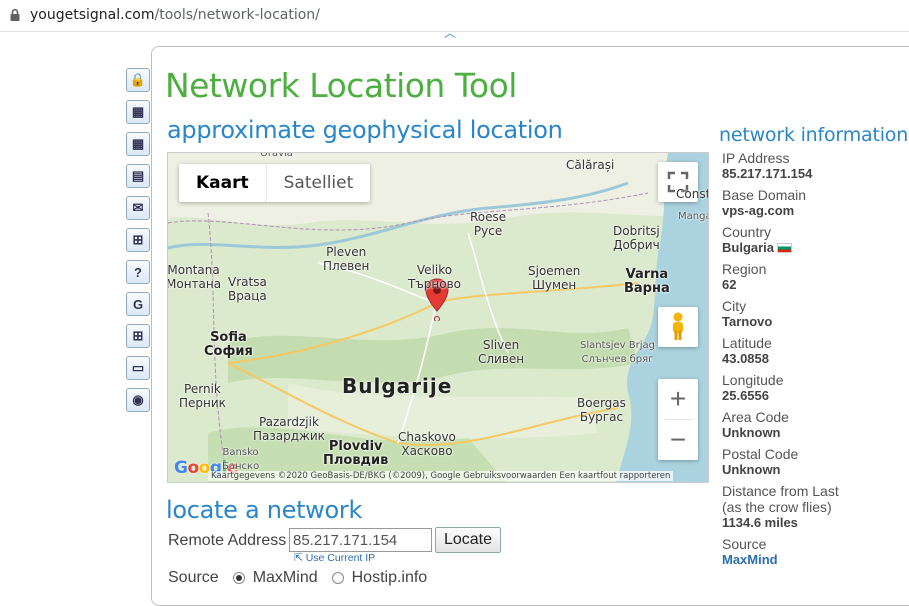 The image size is (909, 606). I want to click on lock-icon, so click(15, 14).